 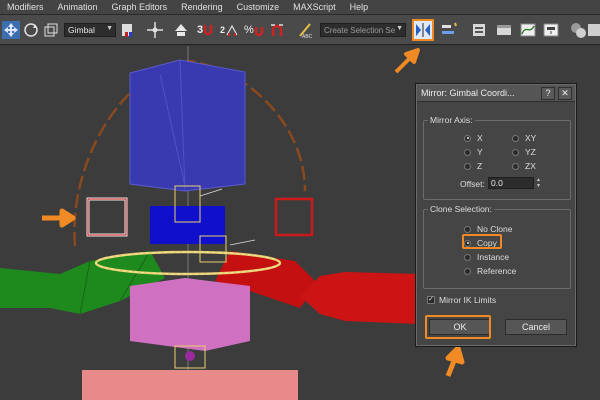 What do you see at coordinates (190, 385) in the screenshot?
I see `salmon-base-block` at bounding box center [190, 385].